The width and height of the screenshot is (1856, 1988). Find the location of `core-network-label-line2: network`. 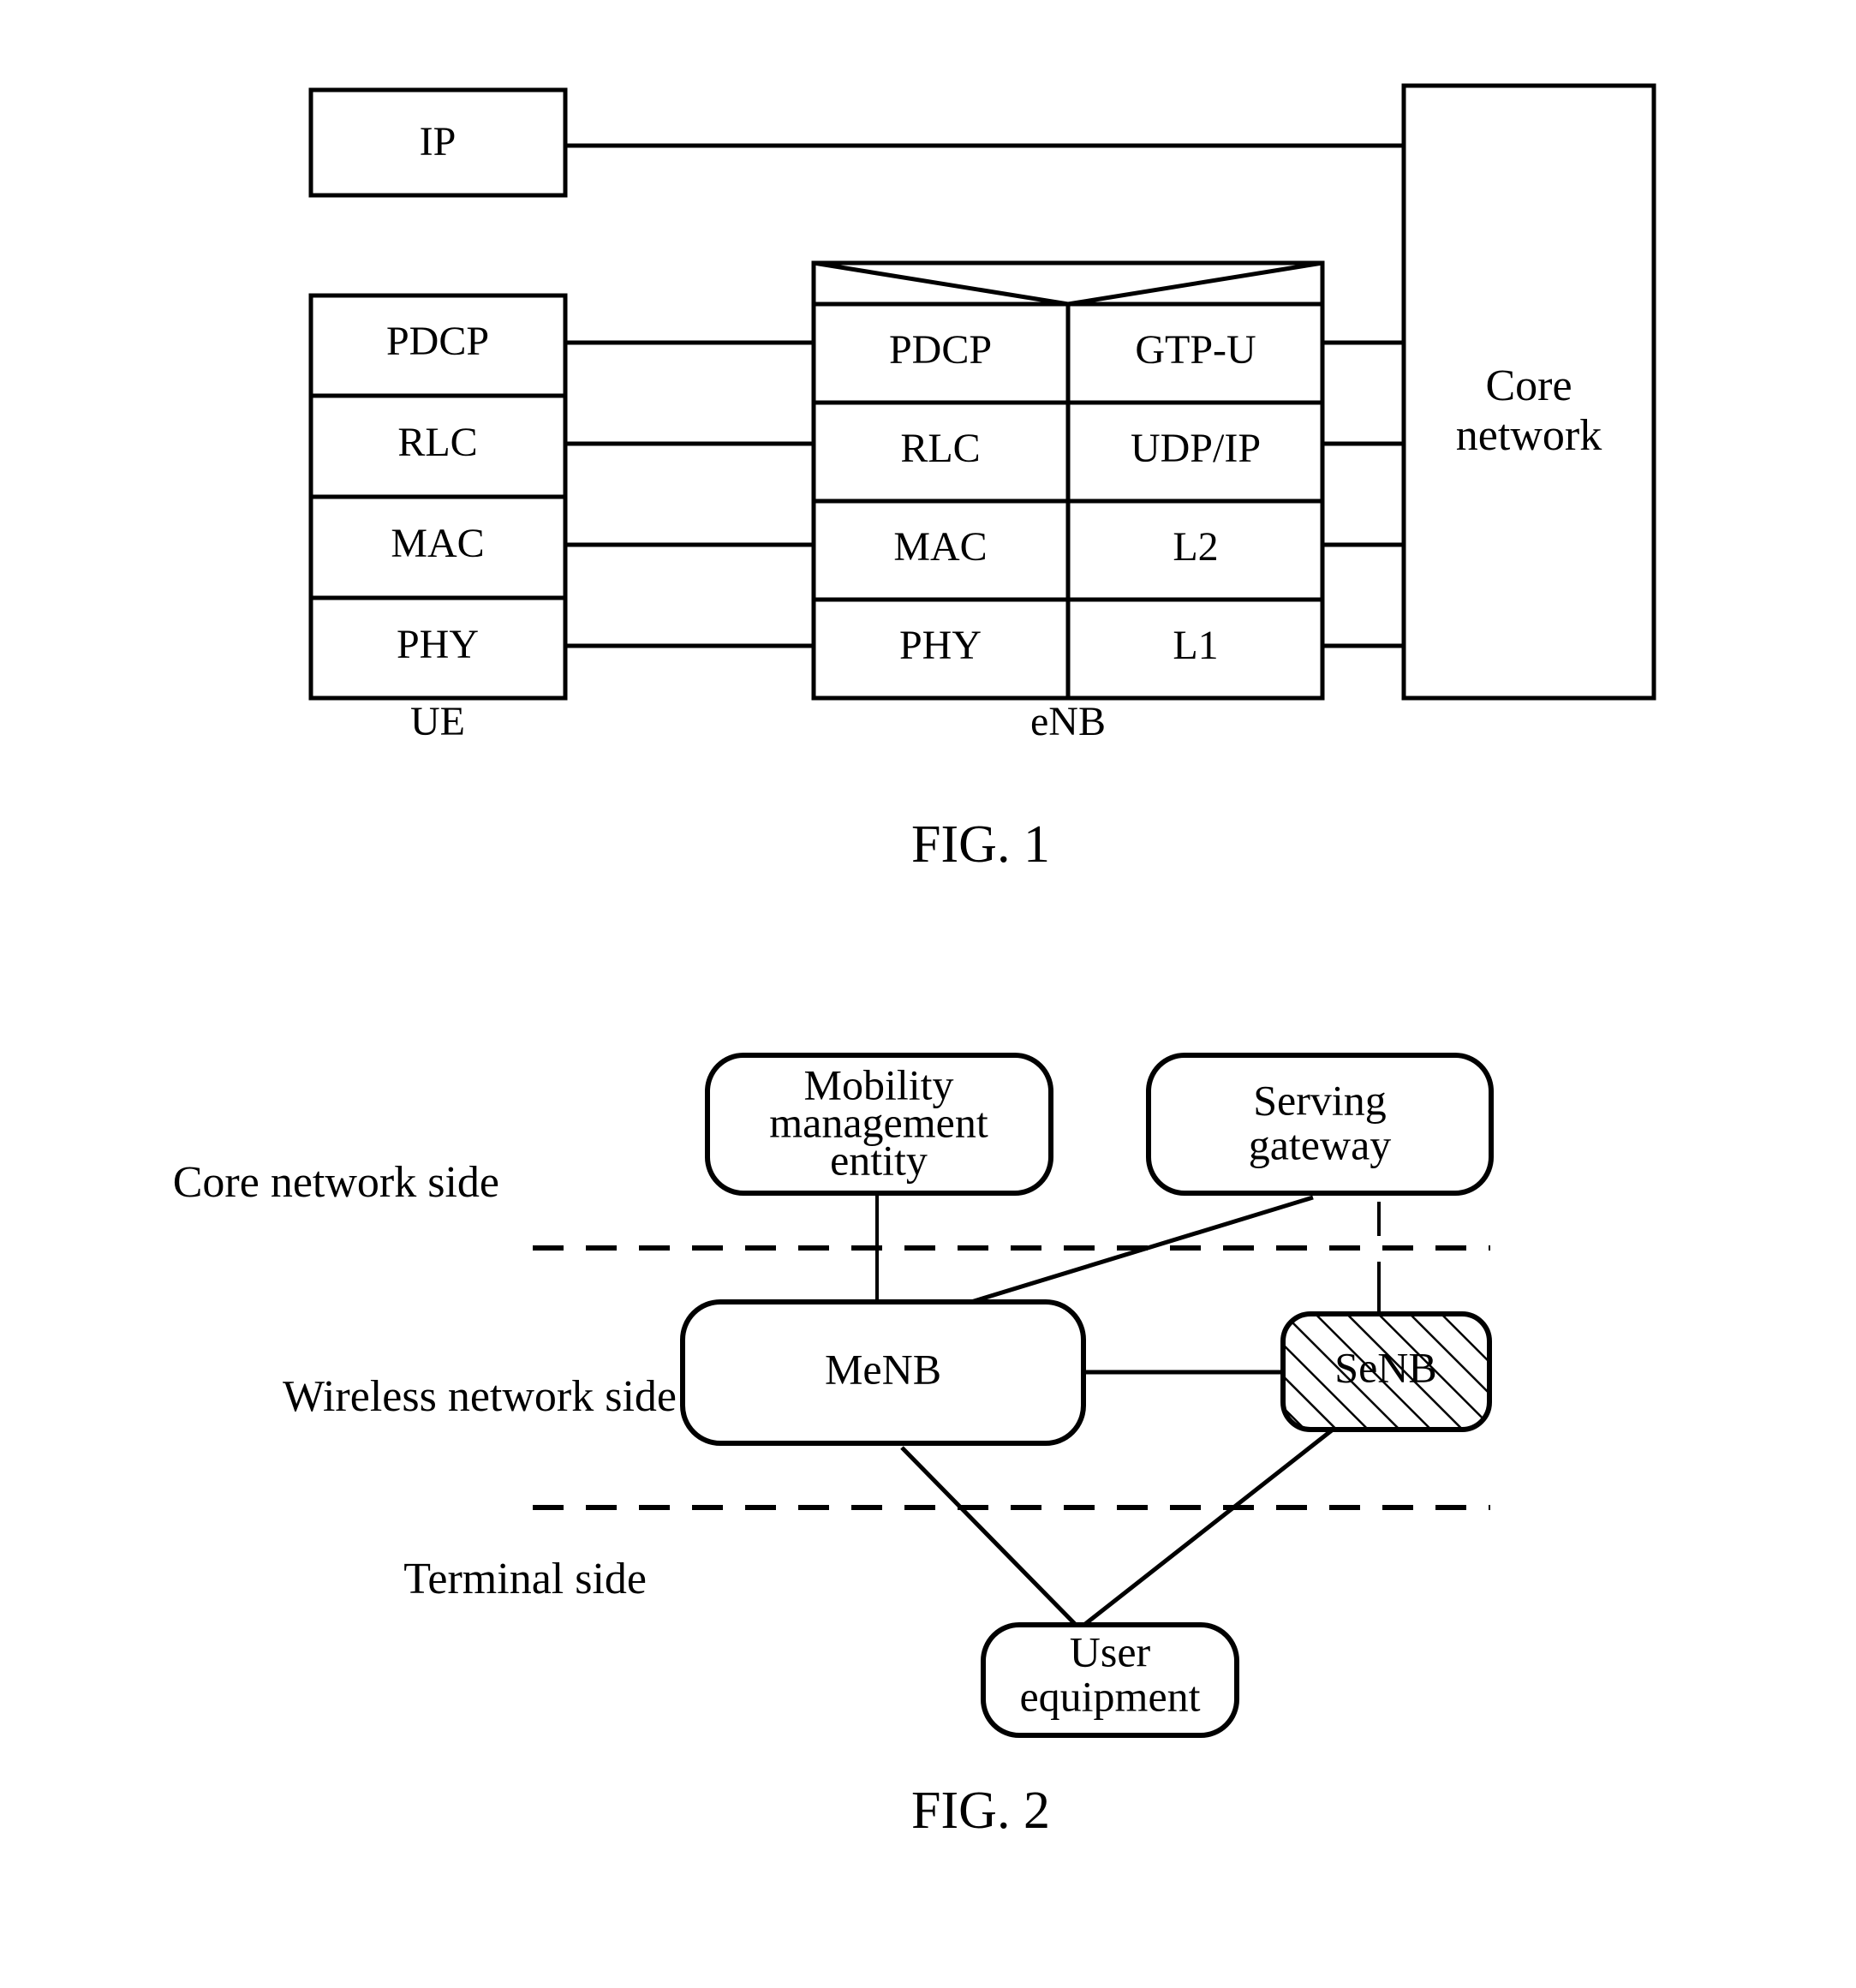

core-network-label-line2: network is located at coordinates (1529, 435).